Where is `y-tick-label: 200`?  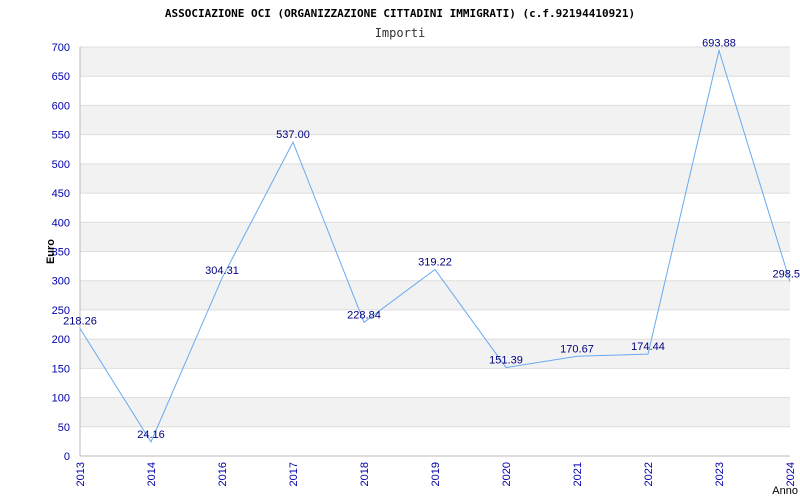 y-tick-label: 200 is located at coordinates (61, 340).